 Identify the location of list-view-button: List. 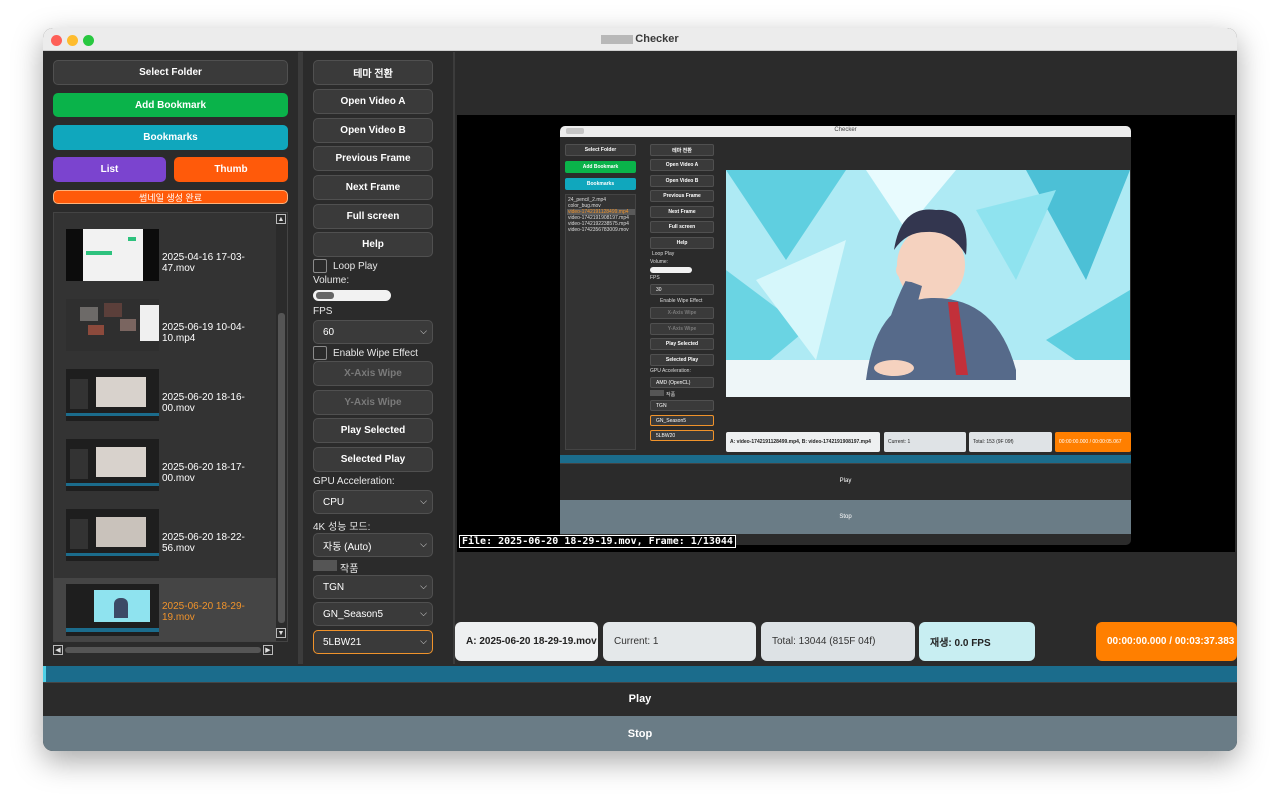
(109, 169).